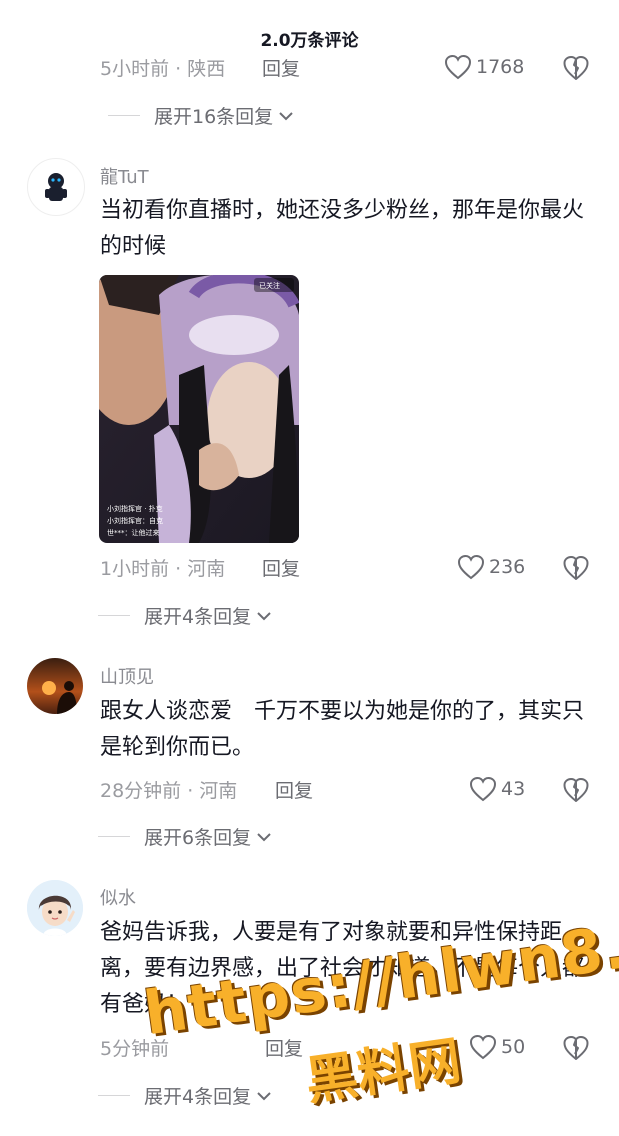  What do you see at coordinates (342, 228) in the screenshot?
I see `comment-text: 当初看你直播时，她还没多少粉丝，那年是你最火的时候` at bounding box center [342, 228].